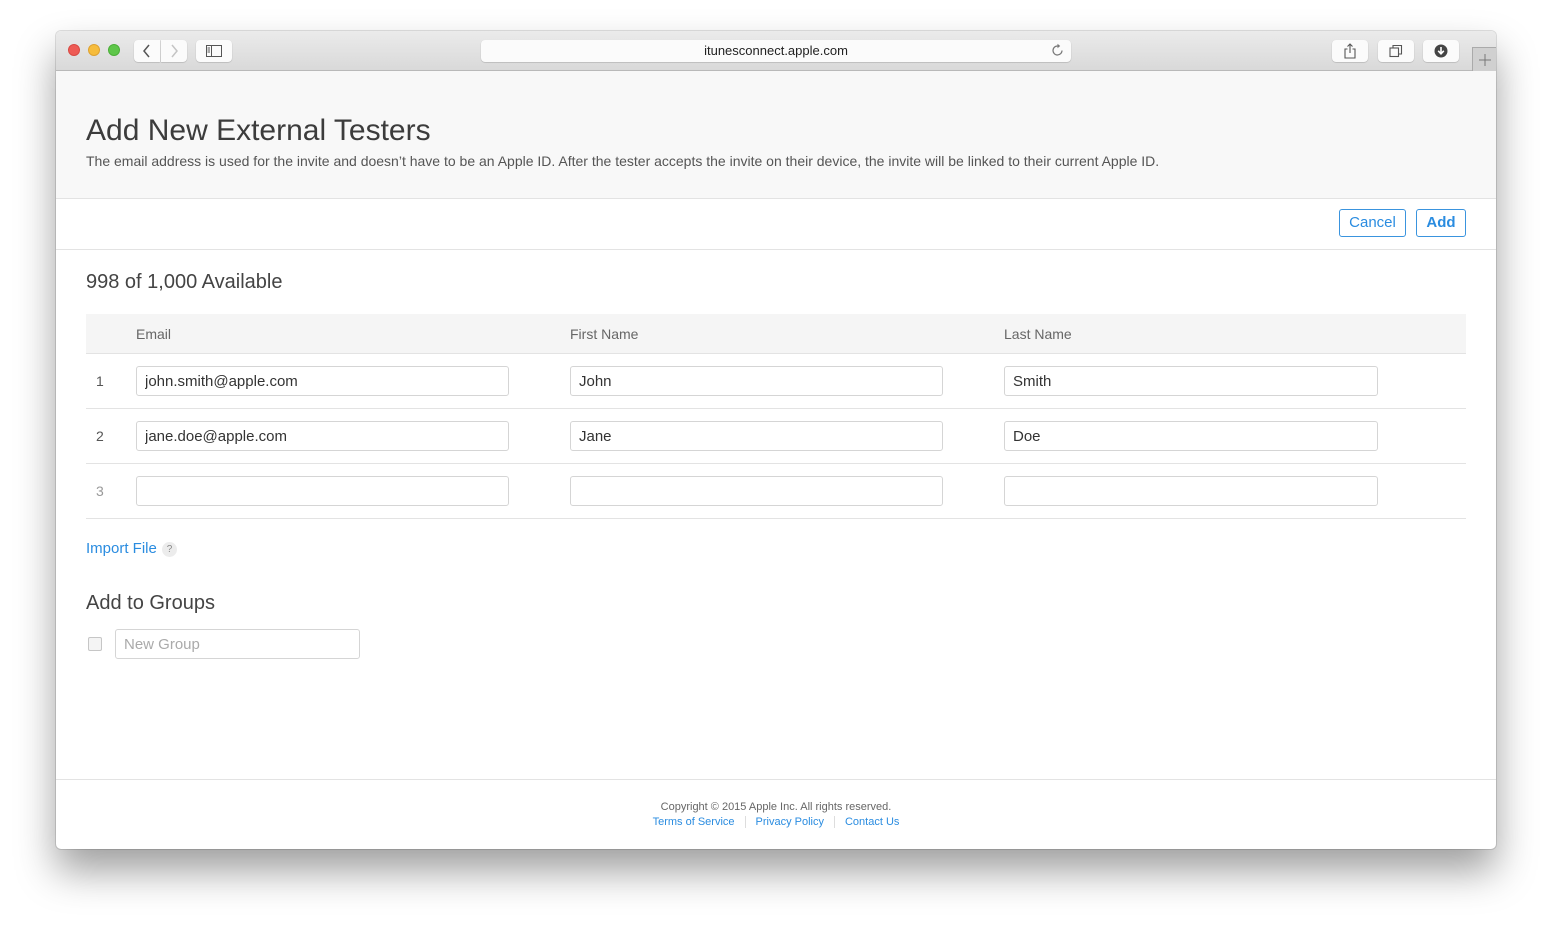 The height and width of the screenshot is (929, 1552). I want to click on share-icon, so click(1350, 51).